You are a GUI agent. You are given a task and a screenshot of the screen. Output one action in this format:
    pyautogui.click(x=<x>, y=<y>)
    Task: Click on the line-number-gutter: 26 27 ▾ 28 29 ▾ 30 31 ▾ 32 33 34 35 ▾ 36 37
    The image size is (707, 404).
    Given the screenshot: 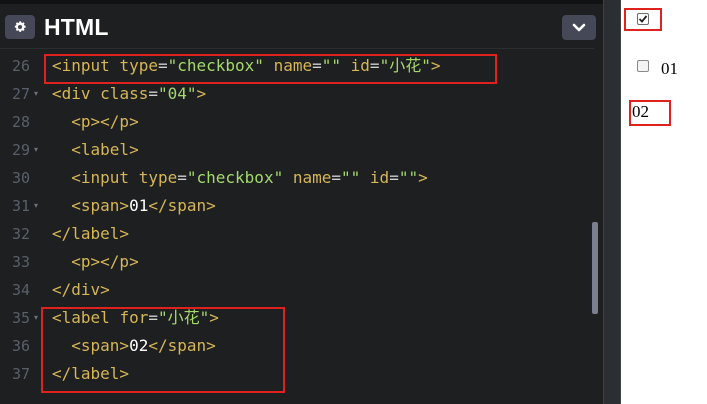 What is the action you would take?
    pyautogui.click(x=22, y=228)
    